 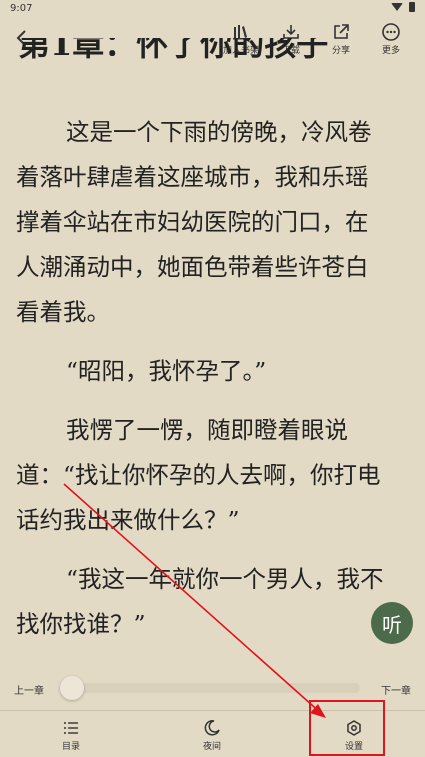 What do you see at coordinates (192, 177) in the screenshot?
I see `text-line: 着落叶肆虐着这座城市，我和乐瑶` at bounding box center [192, 177].